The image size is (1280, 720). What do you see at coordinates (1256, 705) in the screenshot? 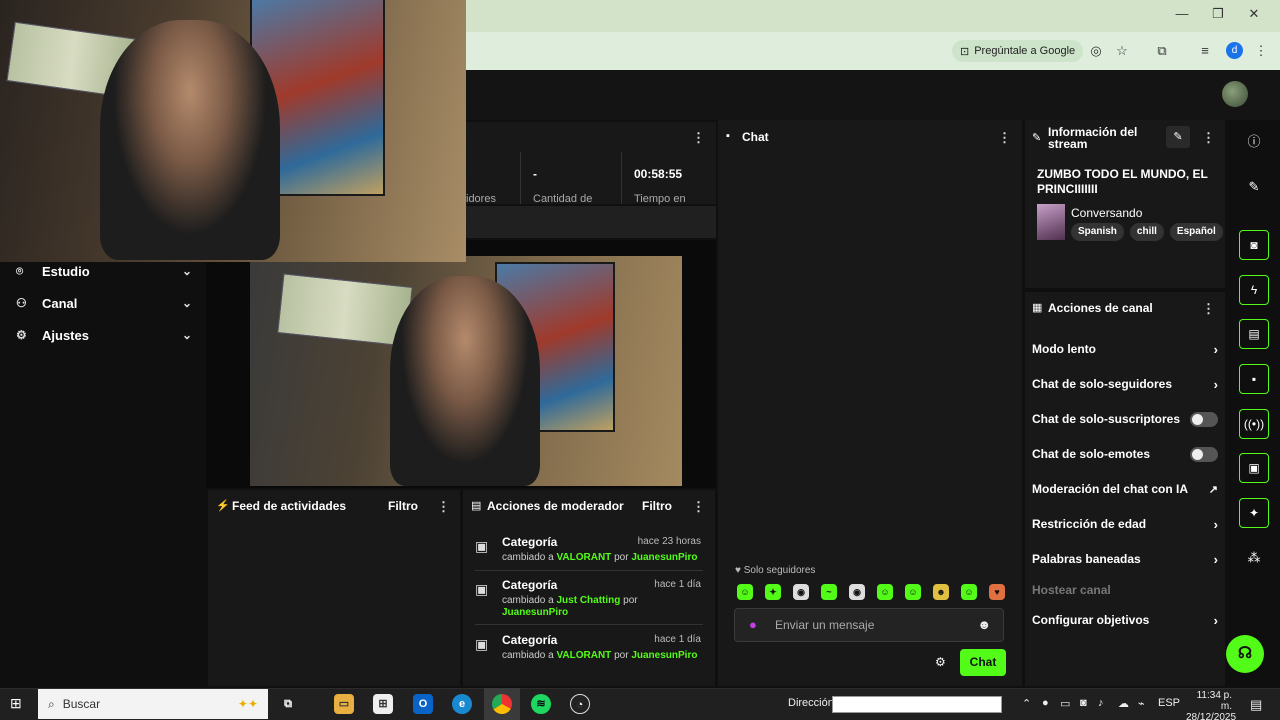
I see `notifications-icon: ▤` at bounding box center [1256, 705].